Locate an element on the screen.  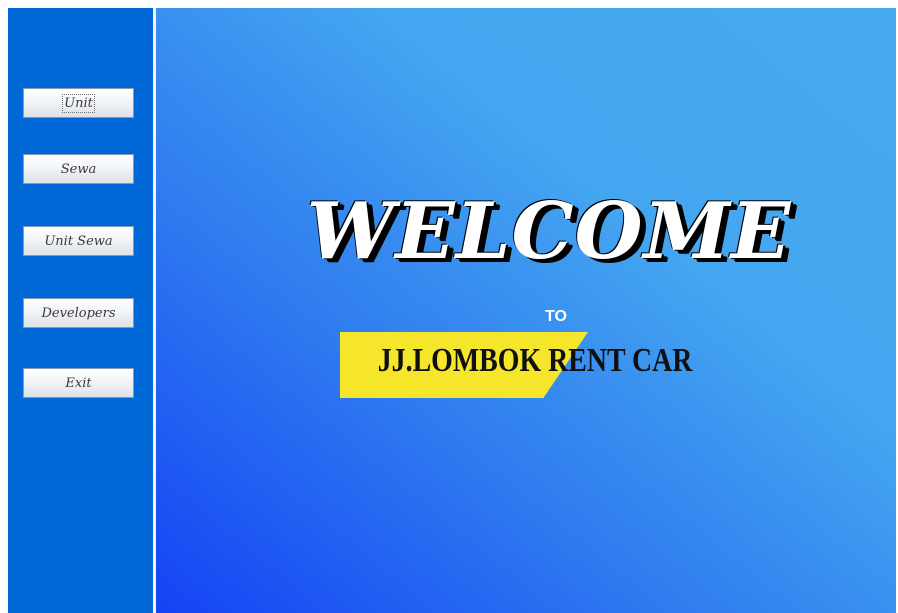
exit-button: Exit is located at coordinates (78, 383).